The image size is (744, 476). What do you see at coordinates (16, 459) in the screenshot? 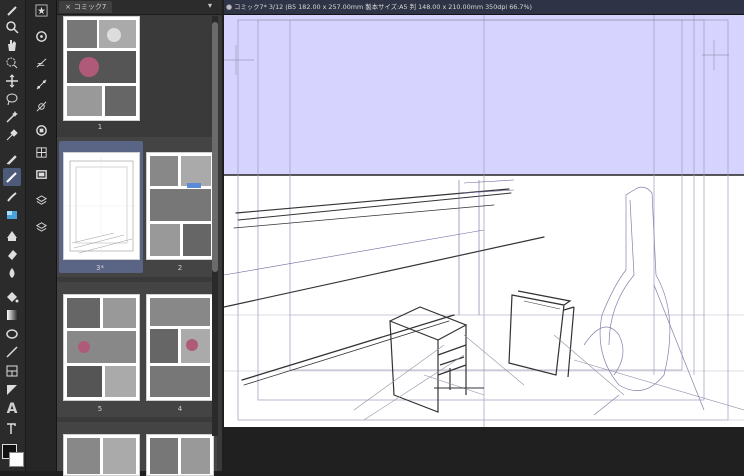
I see `background-color-swatch` at bounding box center [16, 459].